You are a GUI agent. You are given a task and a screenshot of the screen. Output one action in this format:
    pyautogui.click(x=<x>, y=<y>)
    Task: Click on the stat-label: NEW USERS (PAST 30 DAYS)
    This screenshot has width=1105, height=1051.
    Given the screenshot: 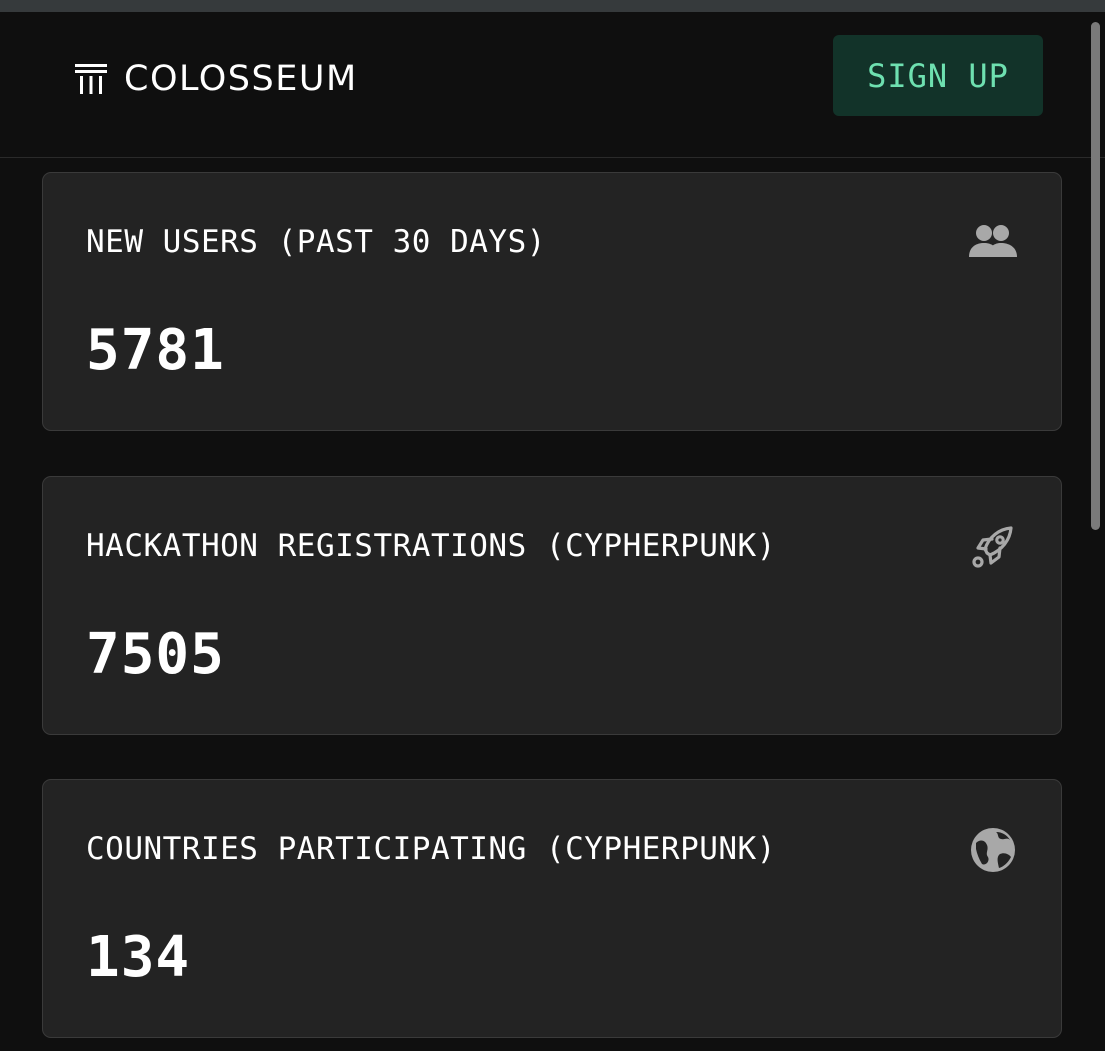 What is the action you would take?
    pyautogui.click(x=316, y=242)
    